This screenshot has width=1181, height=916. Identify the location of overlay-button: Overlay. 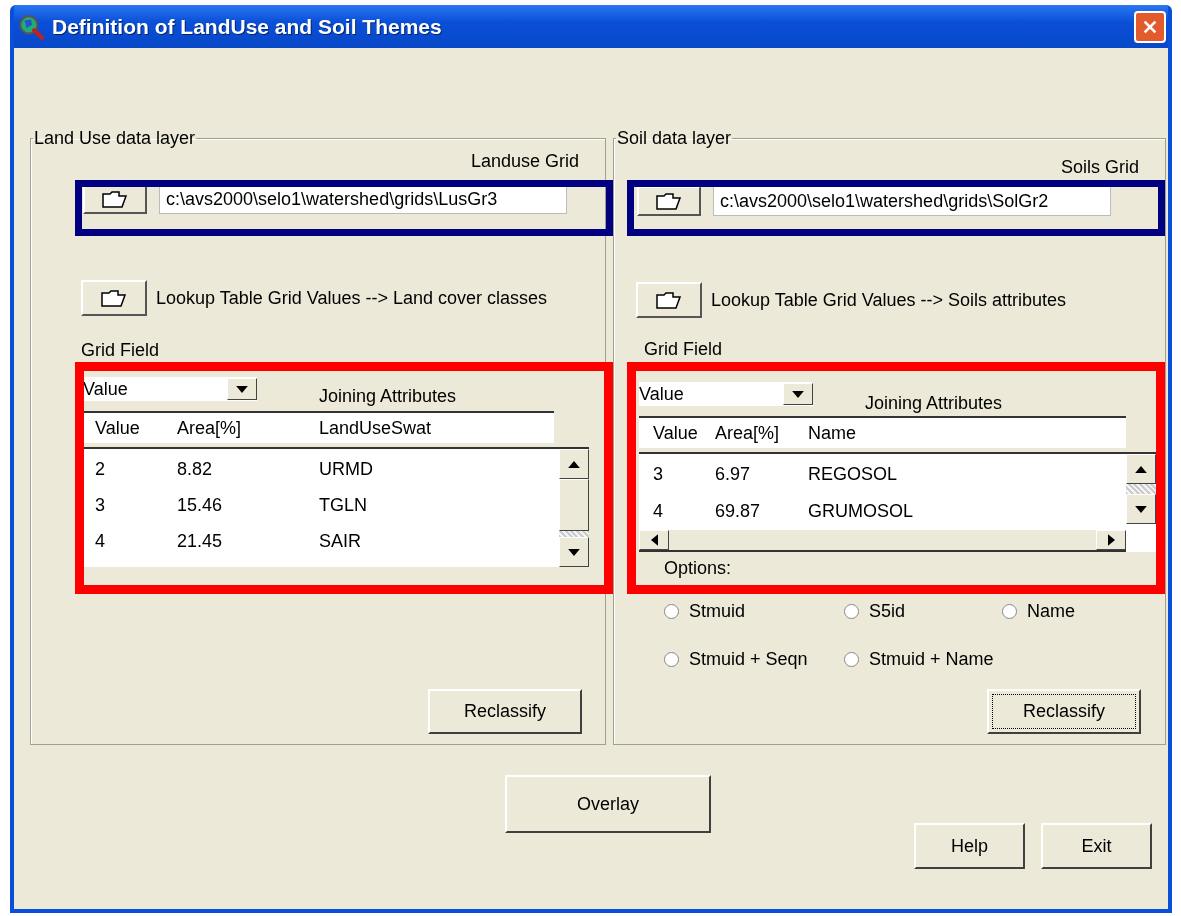
(608, 804).